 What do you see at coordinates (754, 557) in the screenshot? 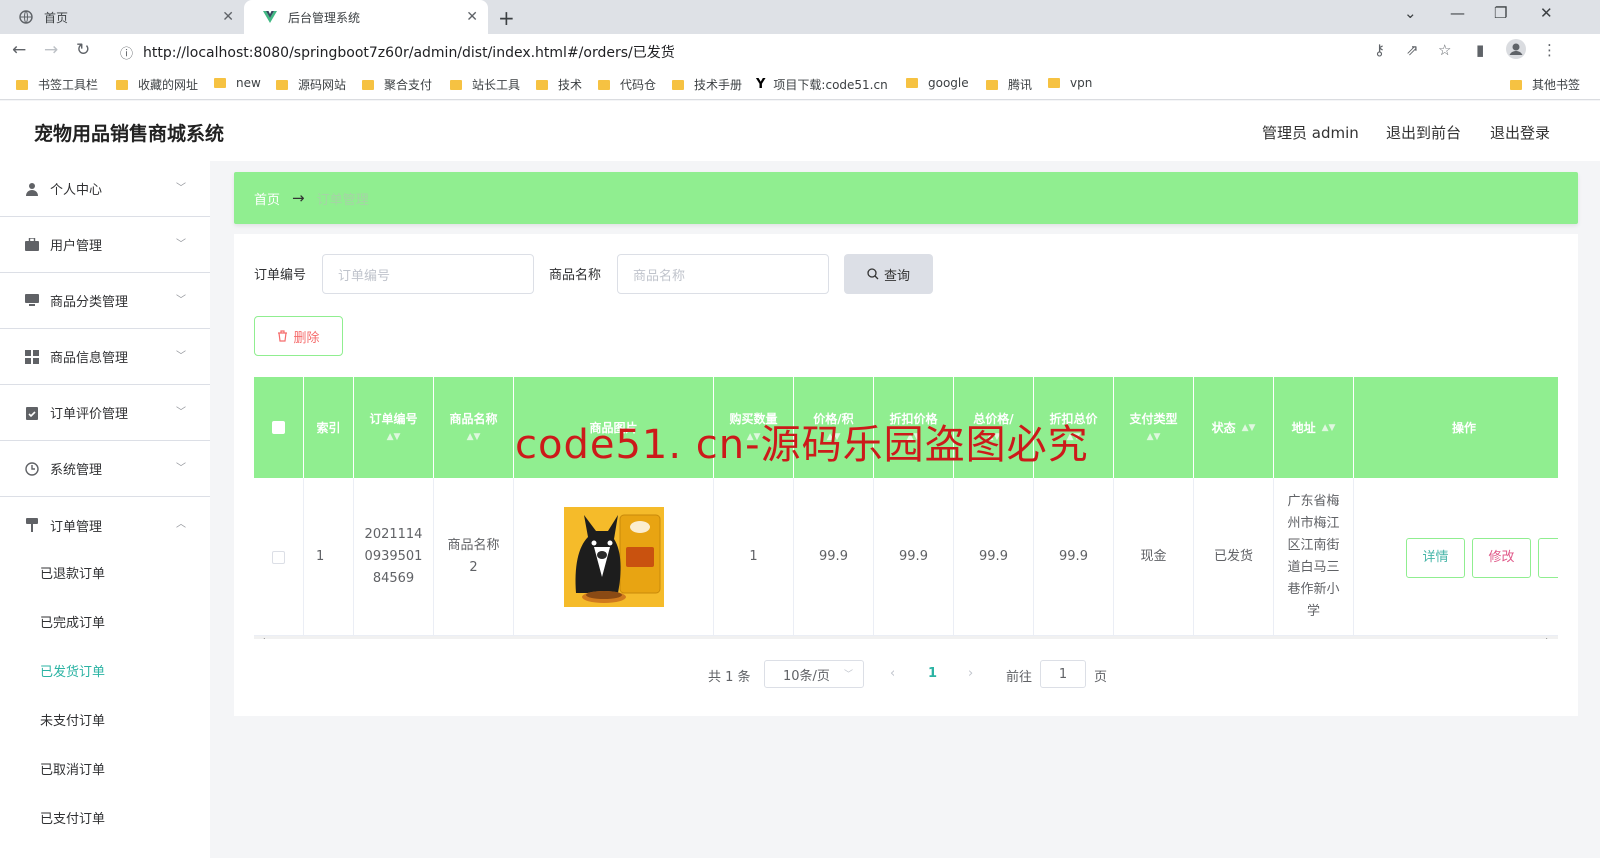
I see `cell-quantity: 1` at bounding box center [754, 557].